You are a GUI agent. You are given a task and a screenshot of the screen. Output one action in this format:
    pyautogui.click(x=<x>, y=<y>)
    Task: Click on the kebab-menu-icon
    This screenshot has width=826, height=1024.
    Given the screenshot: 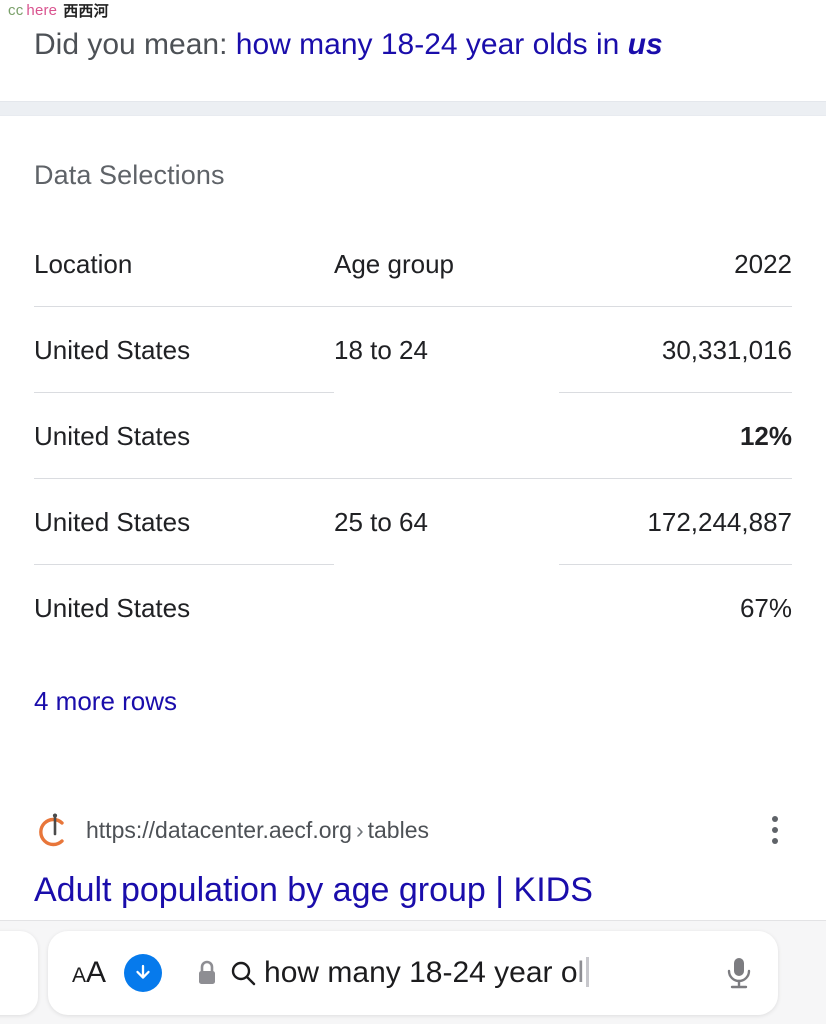 What is the action you would take?
    pyautogui.click(x=775, y=830)
    